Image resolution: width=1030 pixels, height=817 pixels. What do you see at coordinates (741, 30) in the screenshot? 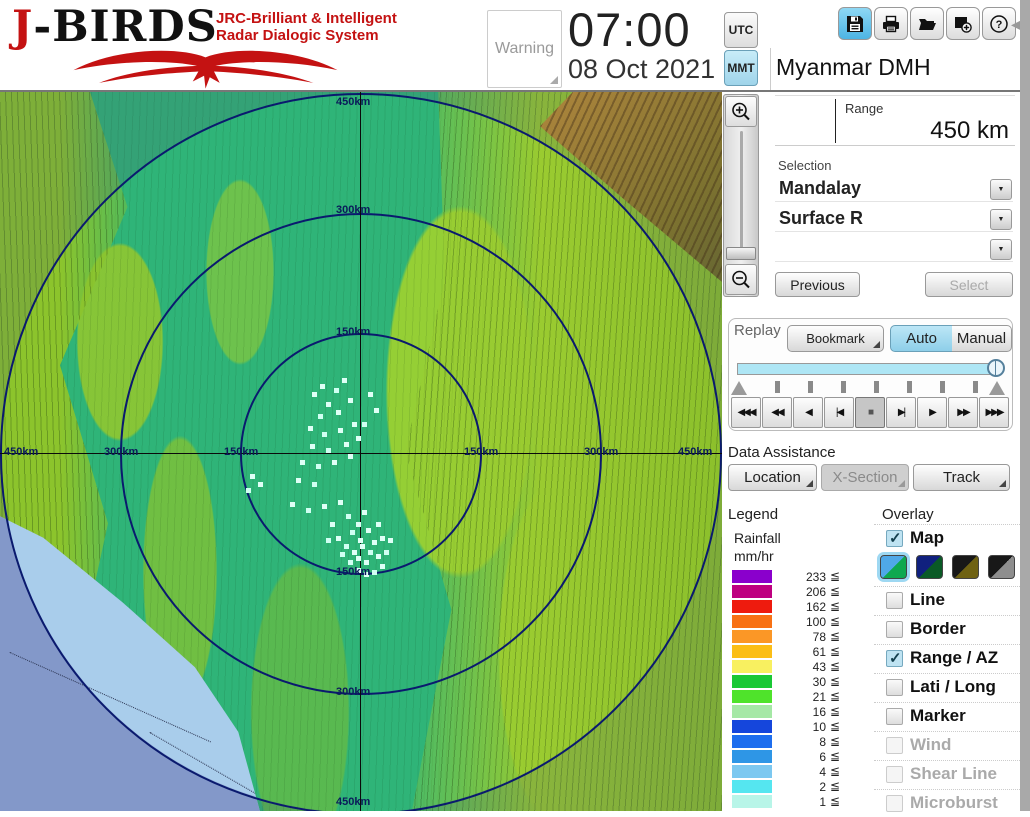
I see `utc-button: UTC` at bounding box center [741, 30].